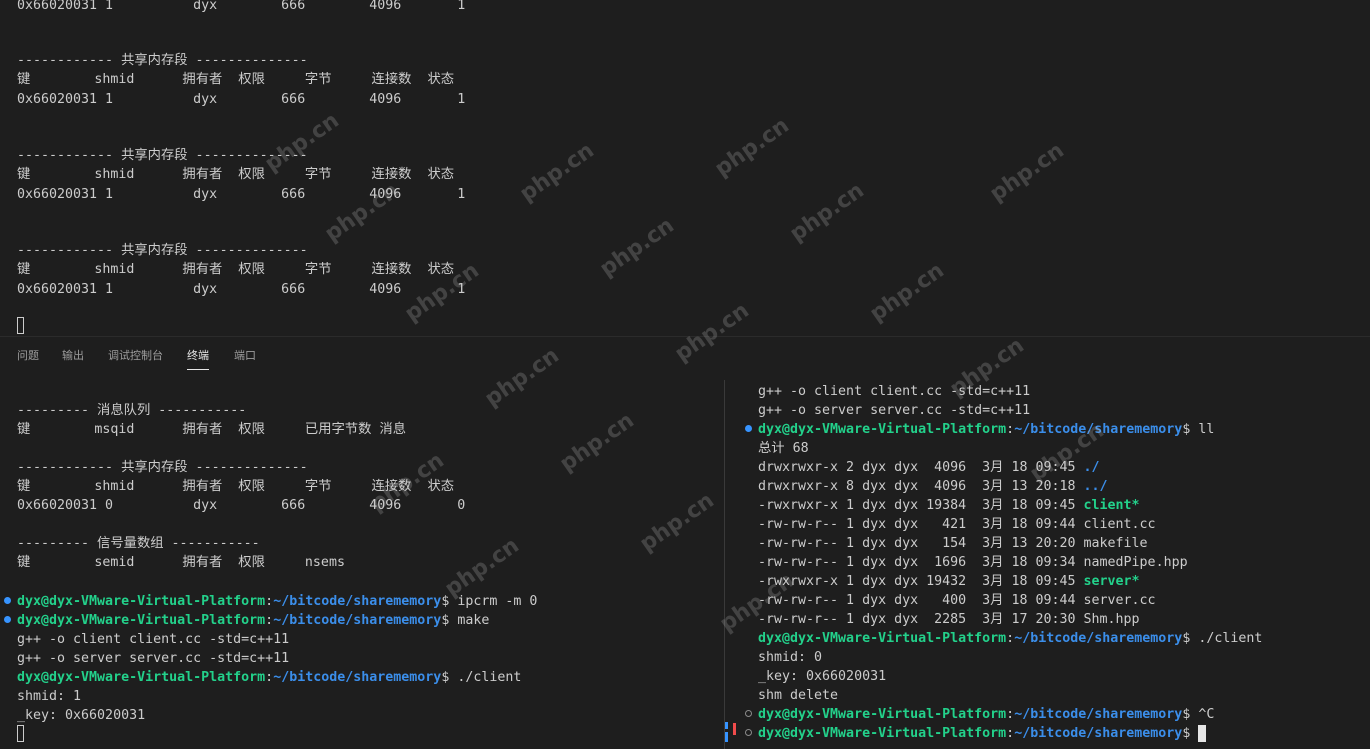 The width and height of the screenshot is (1370, 749). Describe the element at coordinates (921, 467) in the screenshot. I see `listing-meta: drwxrwxr-x 2 dyx dyx 4096 3月 18 09:45` at that location.